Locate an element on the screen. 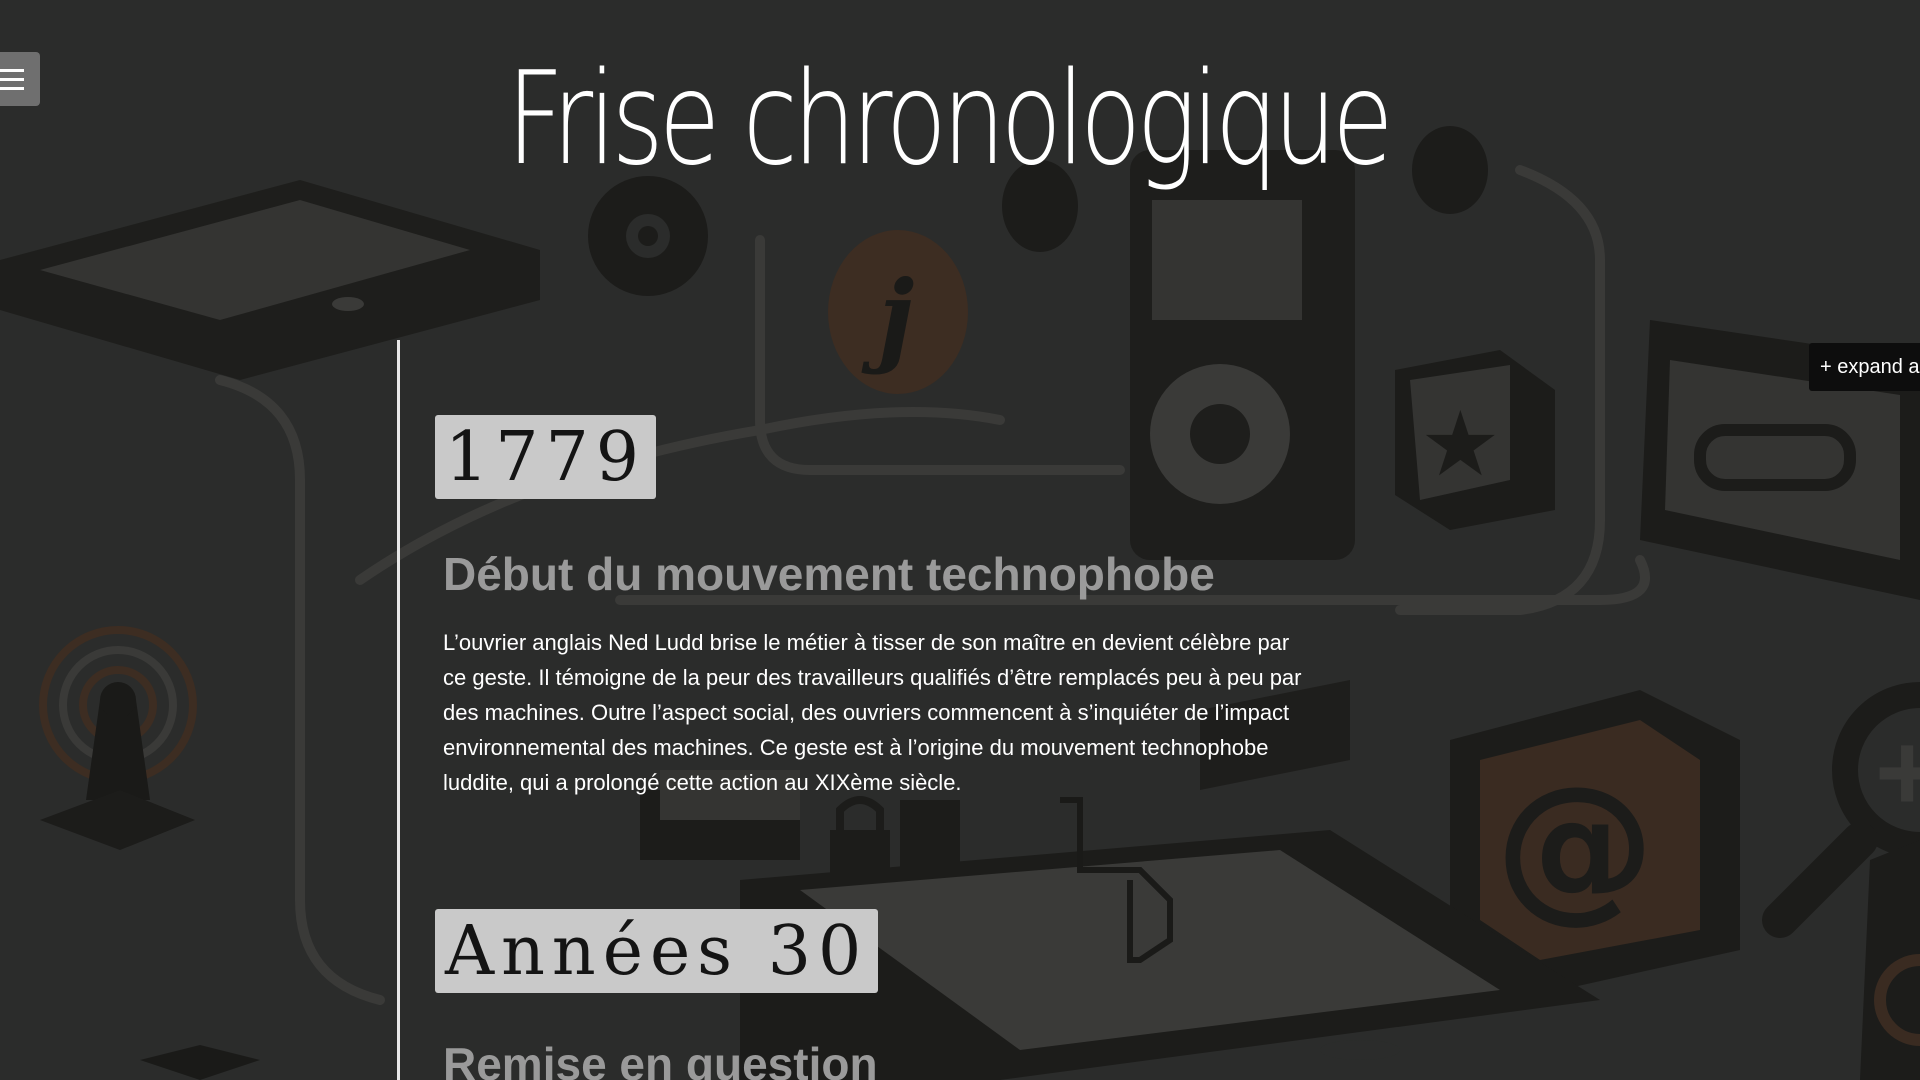  star-icon: ★ is located at coordinates (1475, 440).